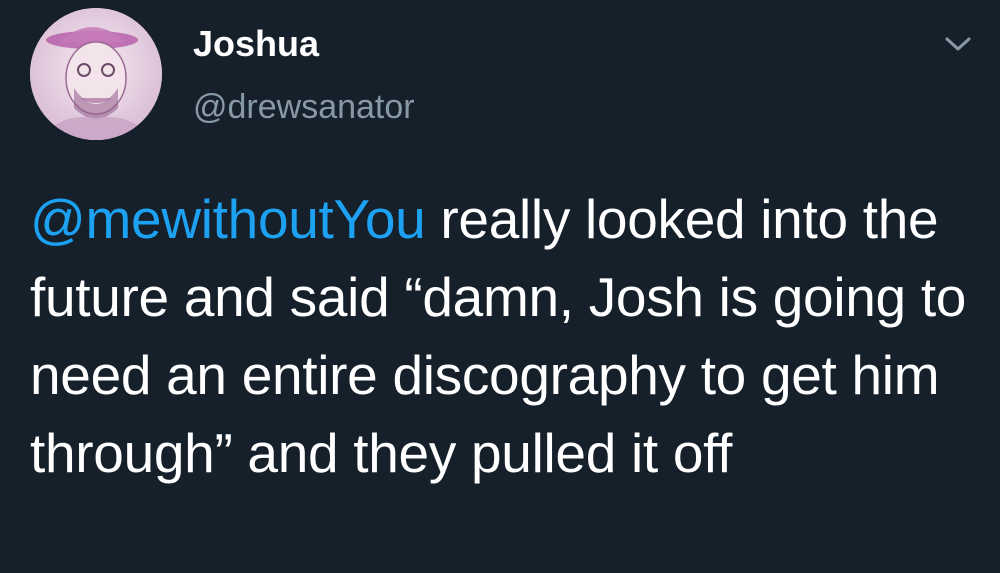  I want to click on avatar, so click(96, 74).